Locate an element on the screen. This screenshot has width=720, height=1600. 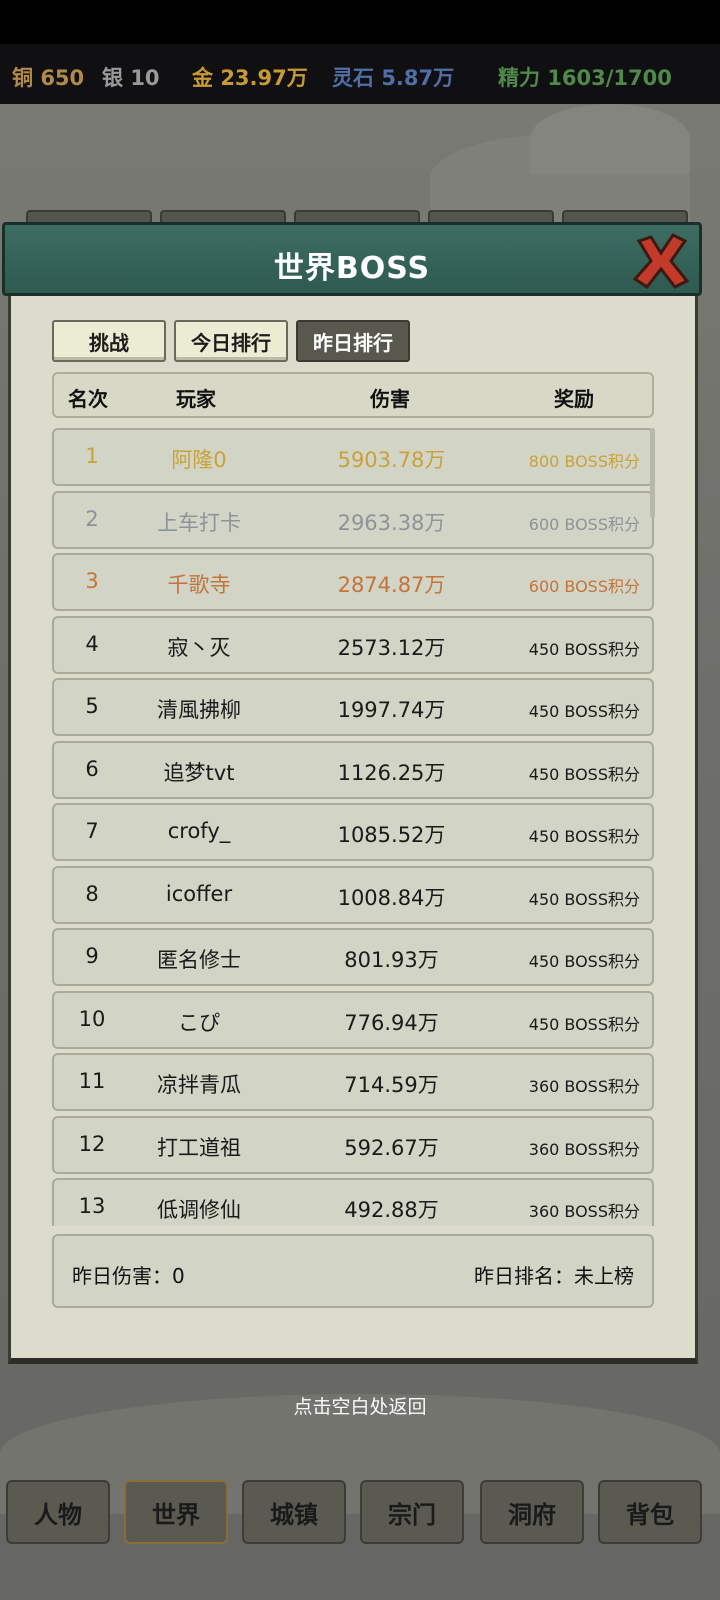
nav-button: 世界 is located at coordinates (176, 1512).